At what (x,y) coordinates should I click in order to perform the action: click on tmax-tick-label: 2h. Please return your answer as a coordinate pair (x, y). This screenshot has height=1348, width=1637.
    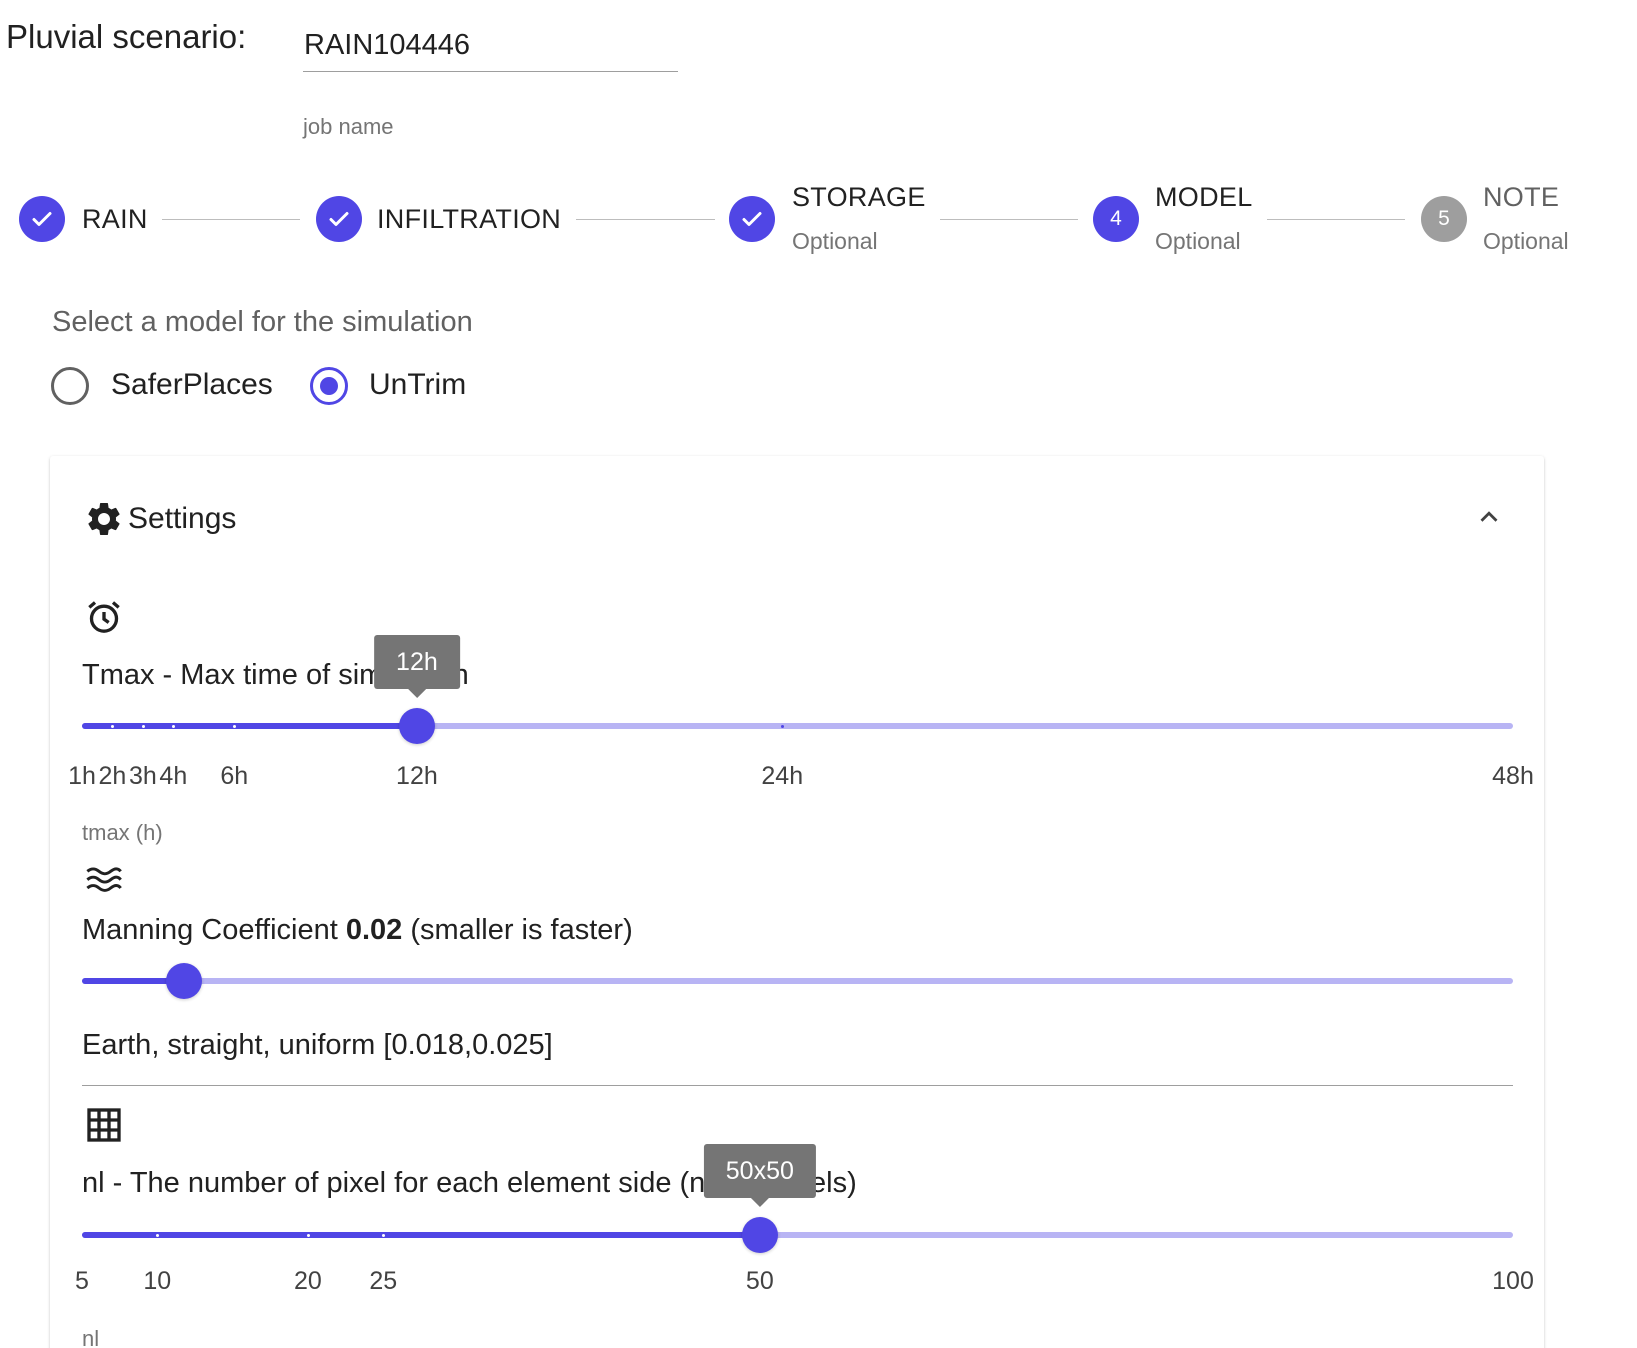
    Looking at the image, I should click on (112, 776).